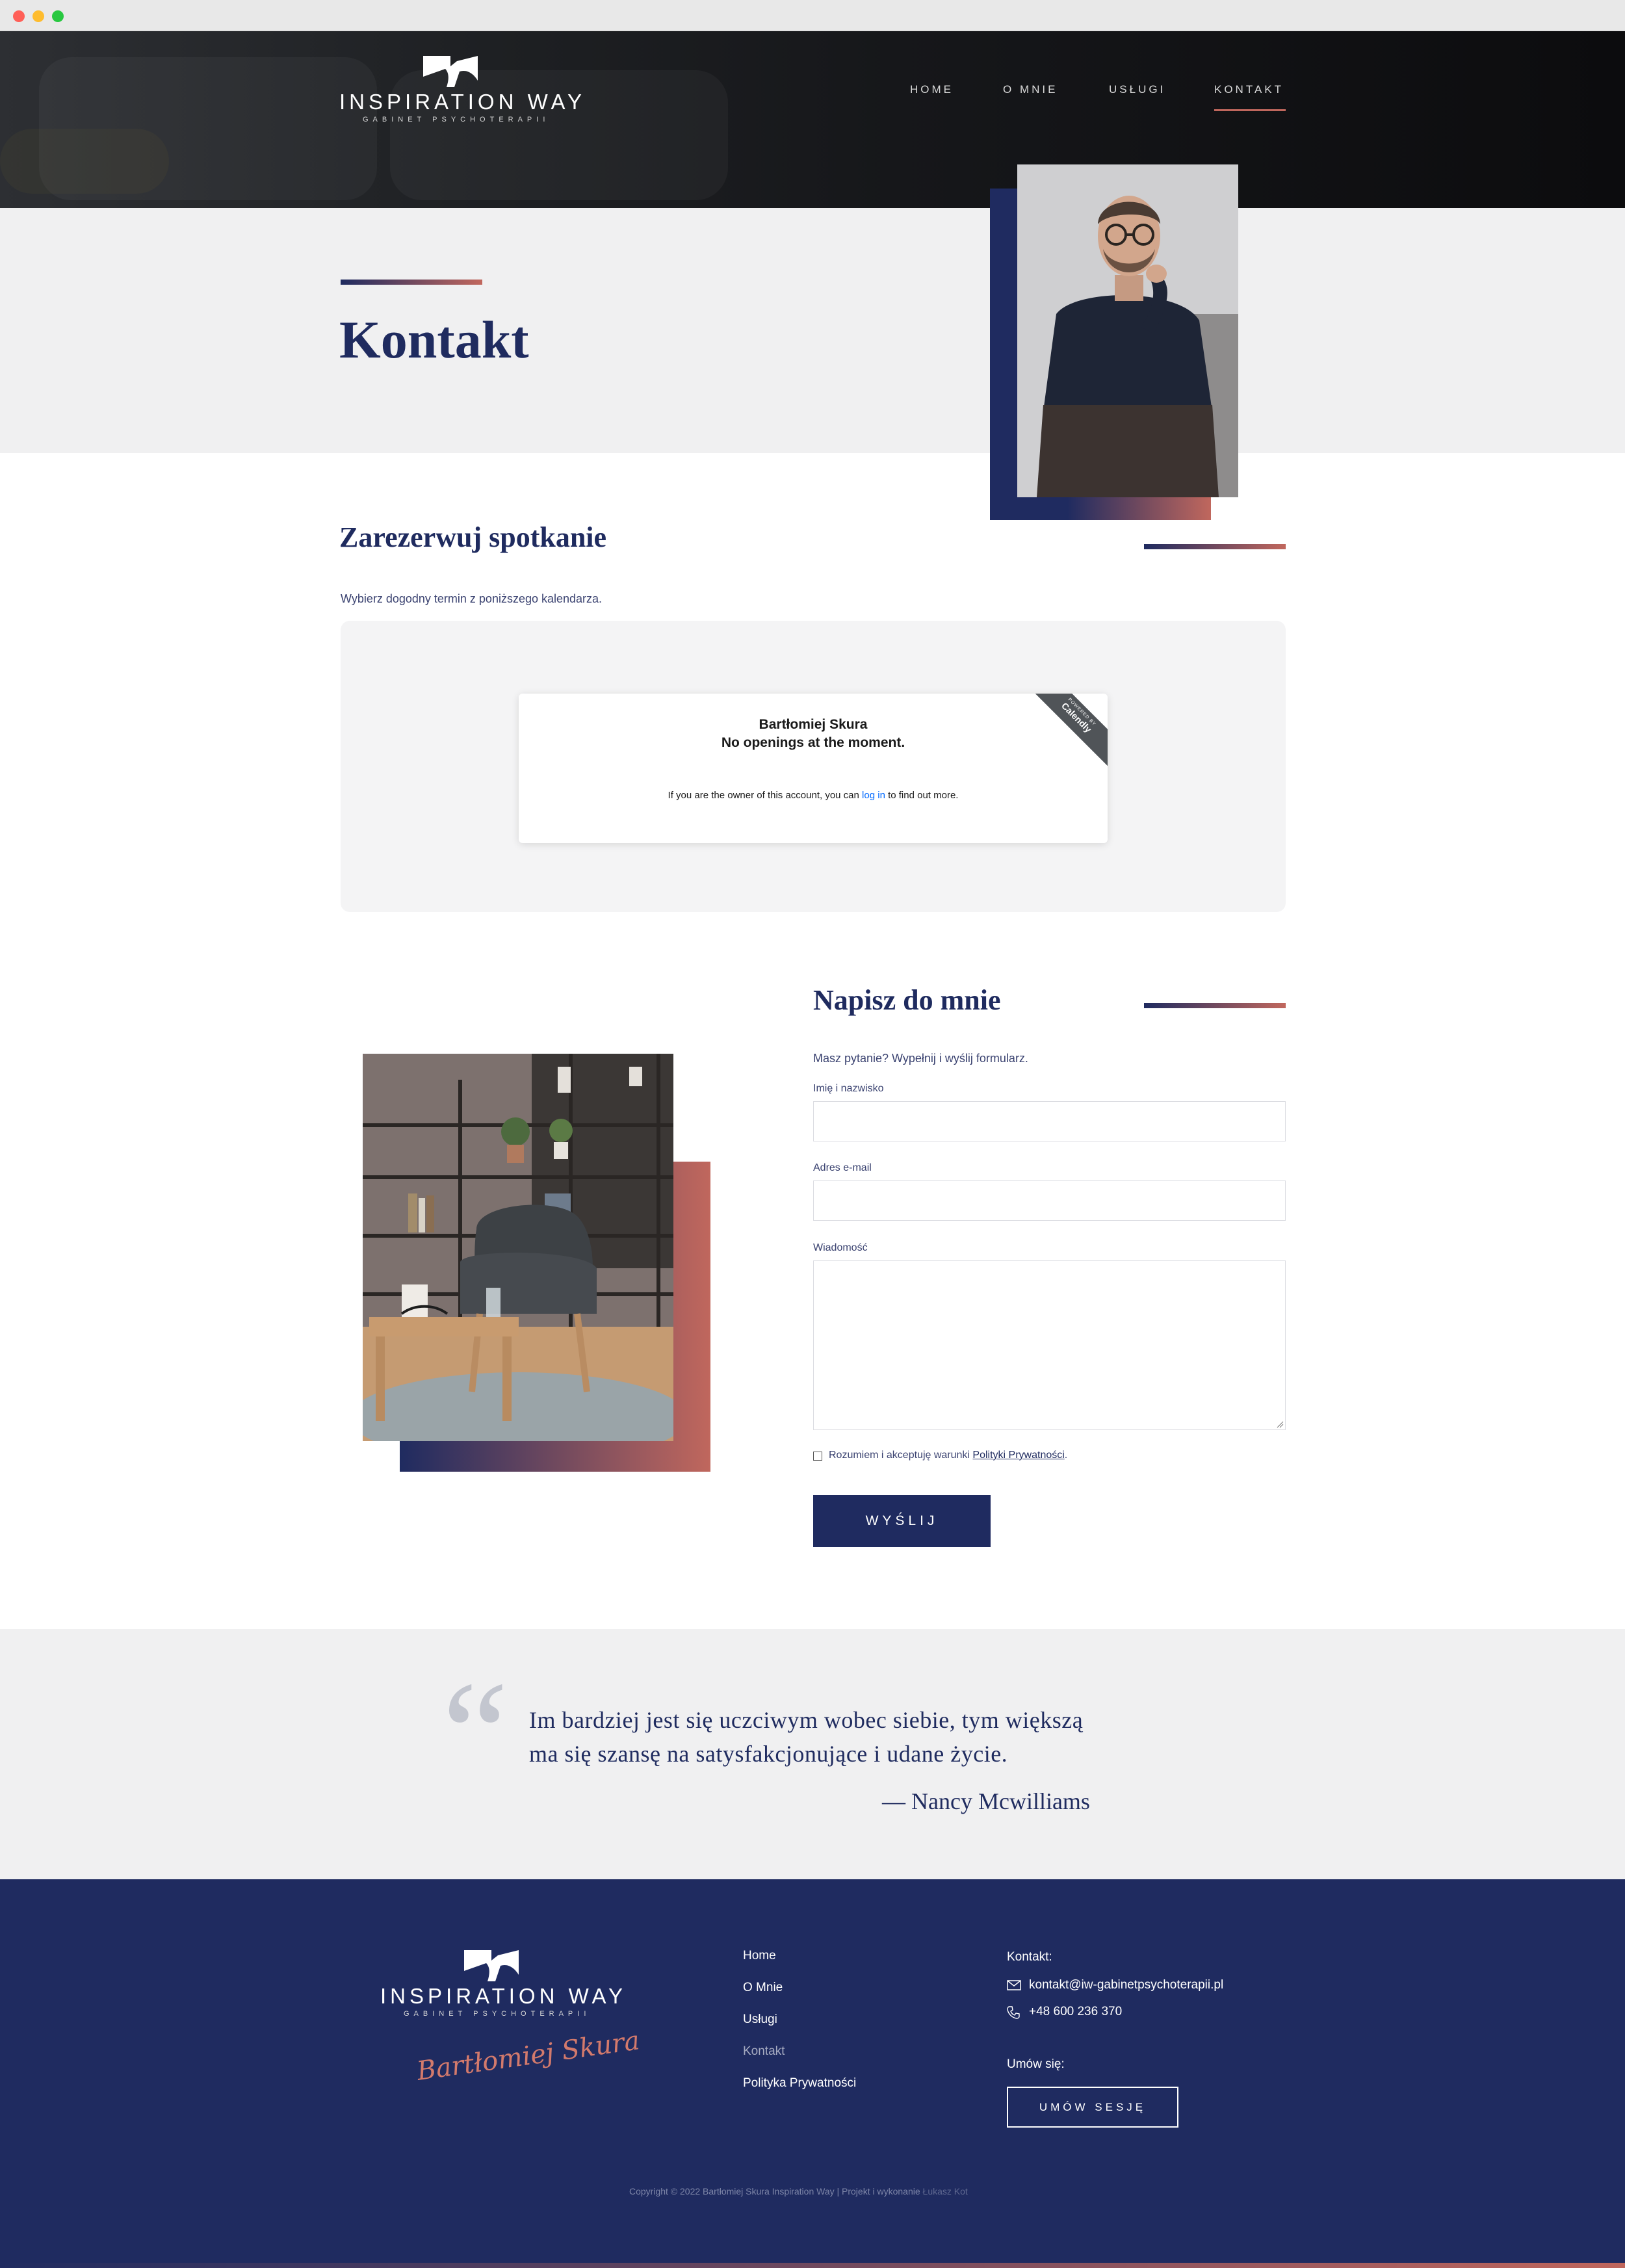  I want to click on consent-text: Rozumiem i akceptuję warunki, so click(901, 1455).